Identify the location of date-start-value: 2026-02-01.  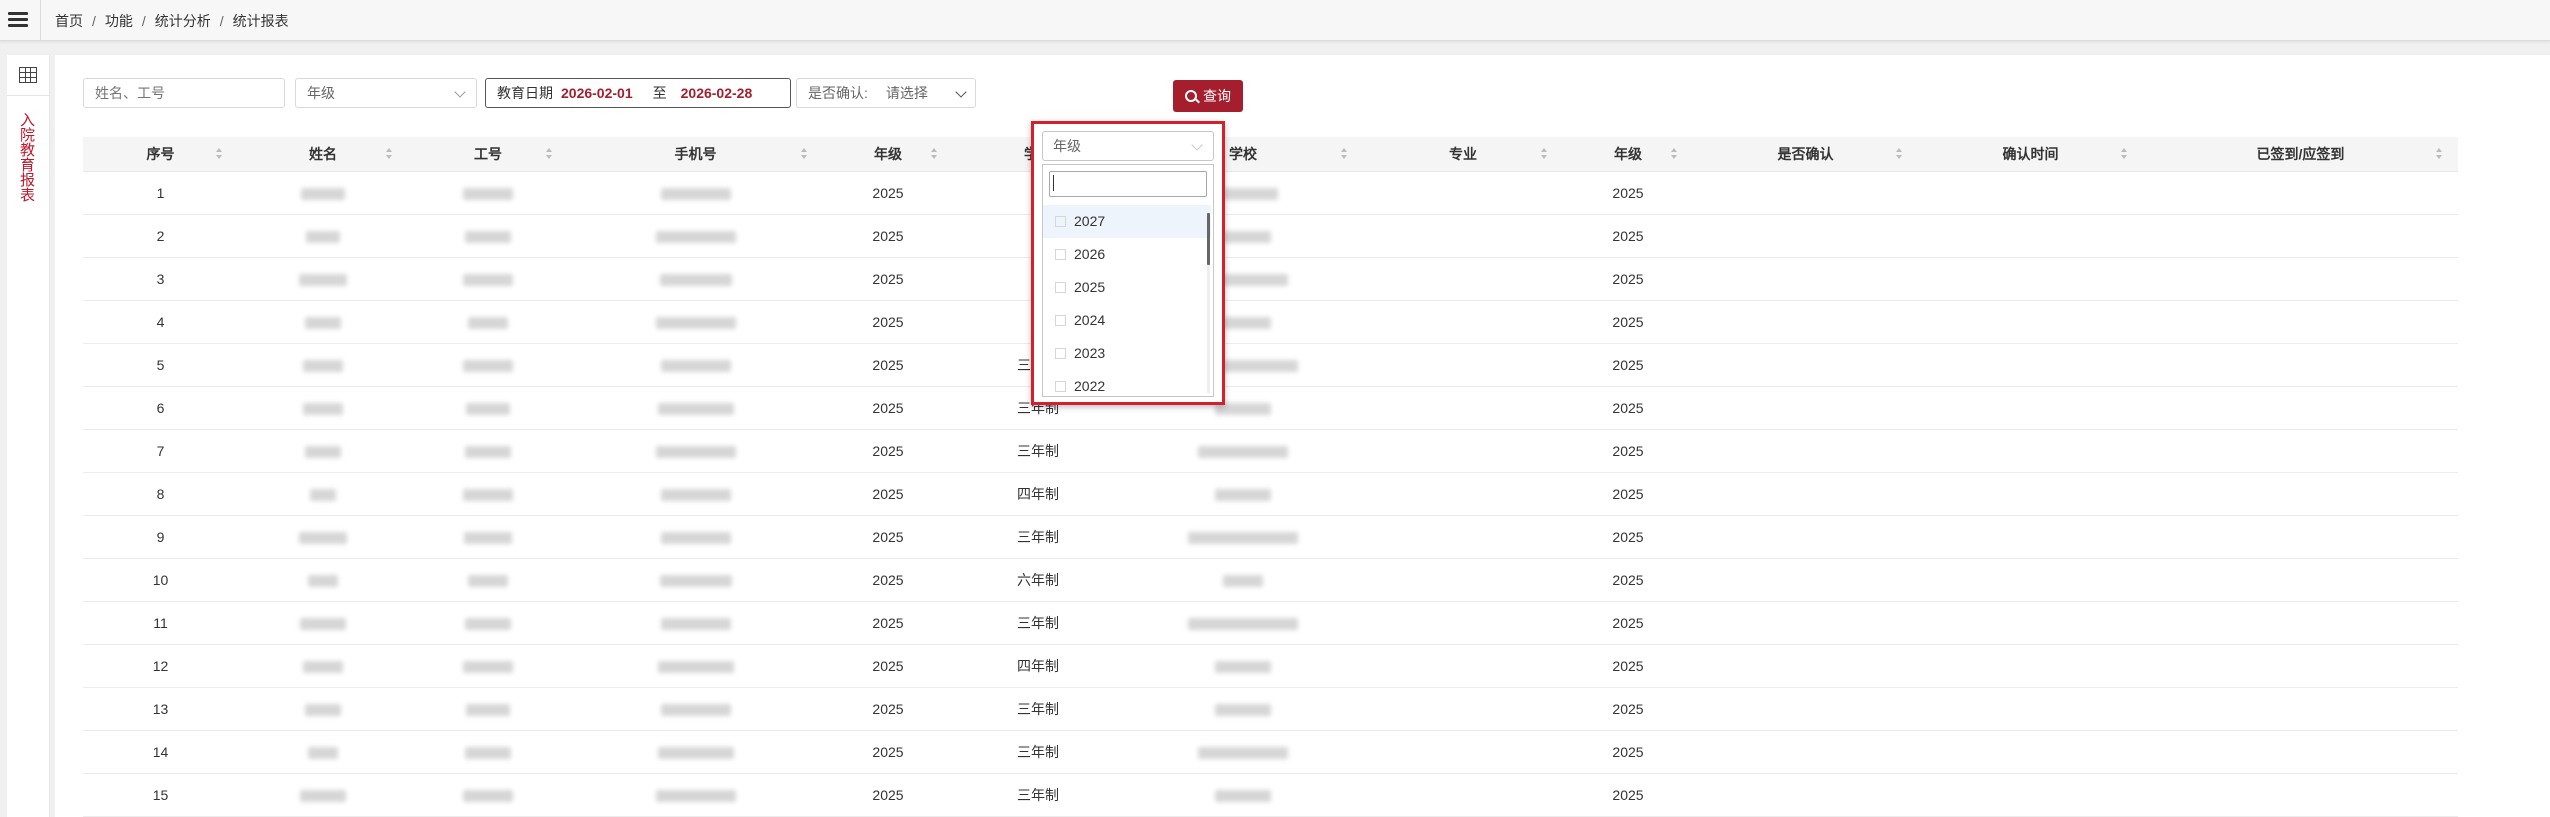
(597, 93).